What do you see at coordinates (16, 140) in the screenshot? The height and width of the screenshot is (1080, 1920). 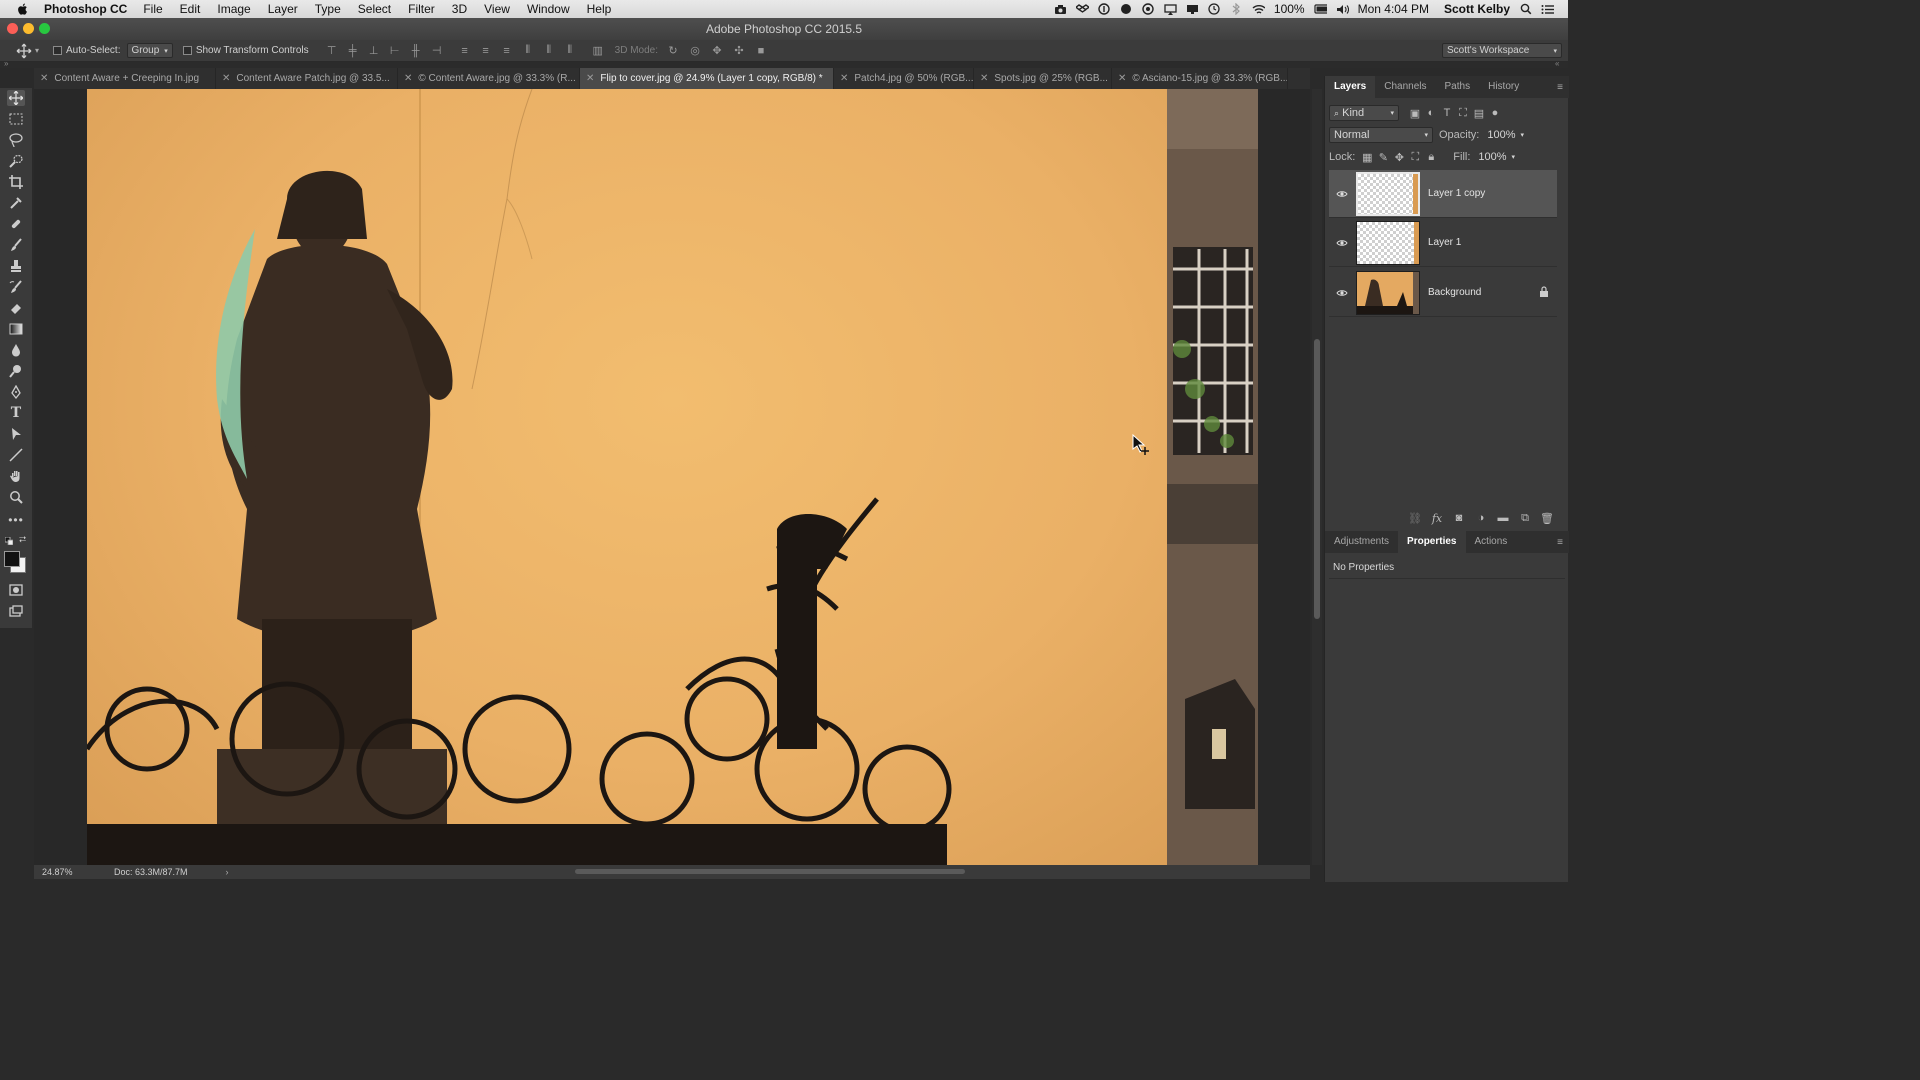 I see `lasso-tool-icon` at bounding box center [16, 140].